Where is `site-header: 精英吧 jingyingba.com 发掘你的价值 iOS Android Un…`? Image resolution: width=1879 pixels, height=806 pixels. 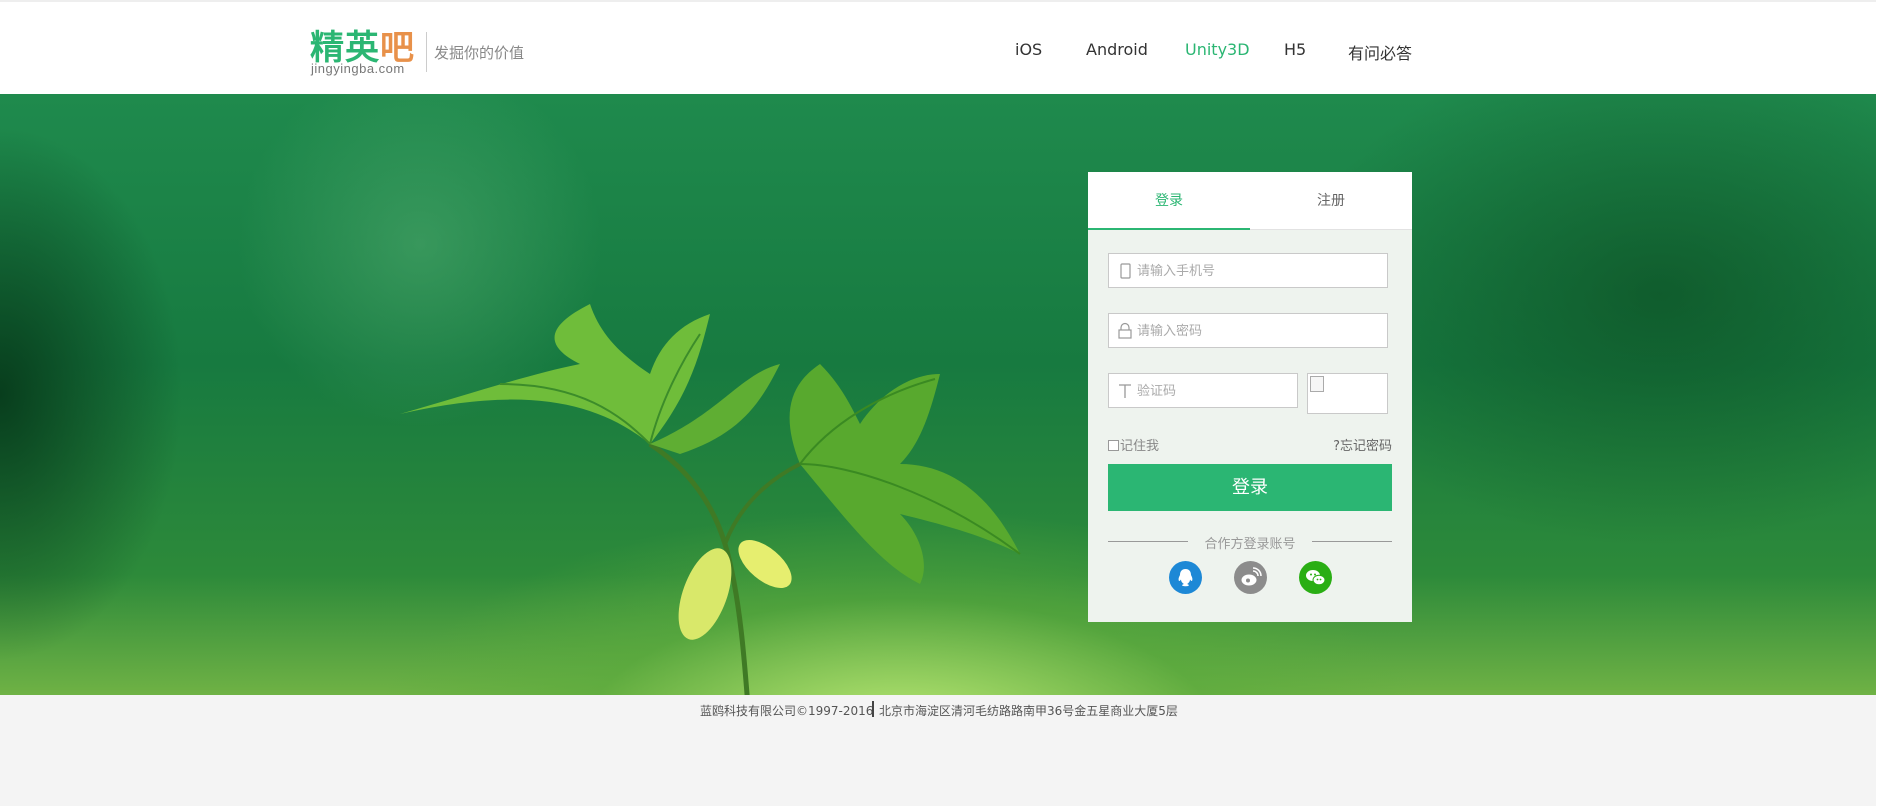 site-header: 精英吧 jingyingba.com 发掘你的价值 iOS Android Un… is located at coordinates (938, 47).